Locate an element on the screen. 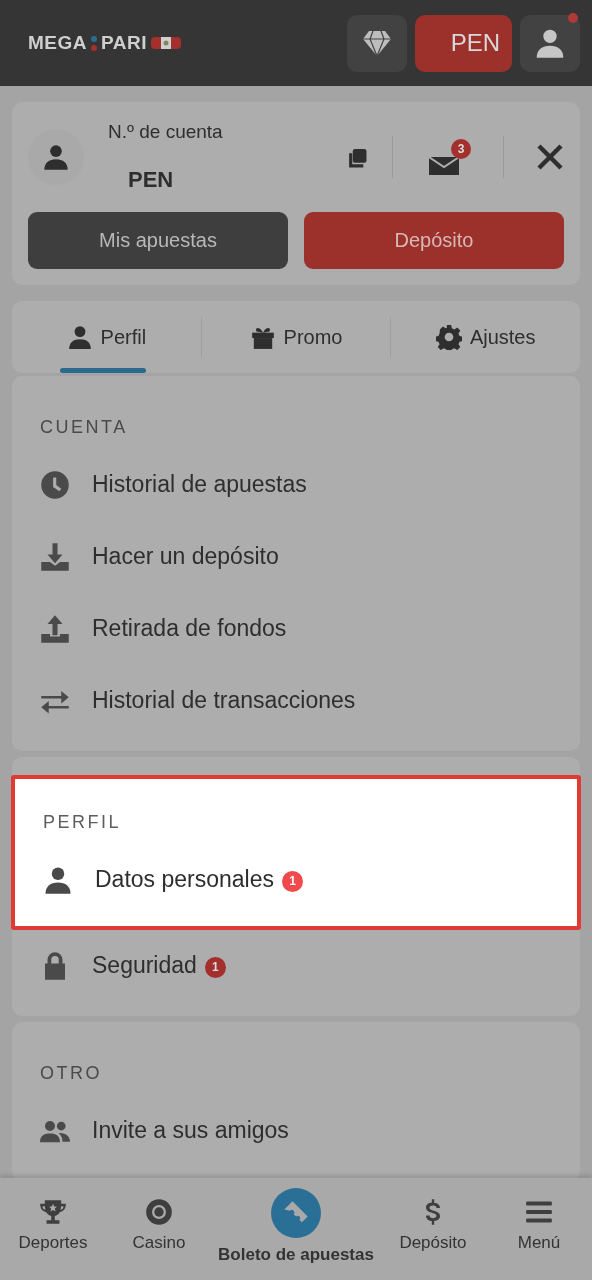 The height and width of the screenshot is (1280, 592). profile-button is located at coordinates (550, 43).